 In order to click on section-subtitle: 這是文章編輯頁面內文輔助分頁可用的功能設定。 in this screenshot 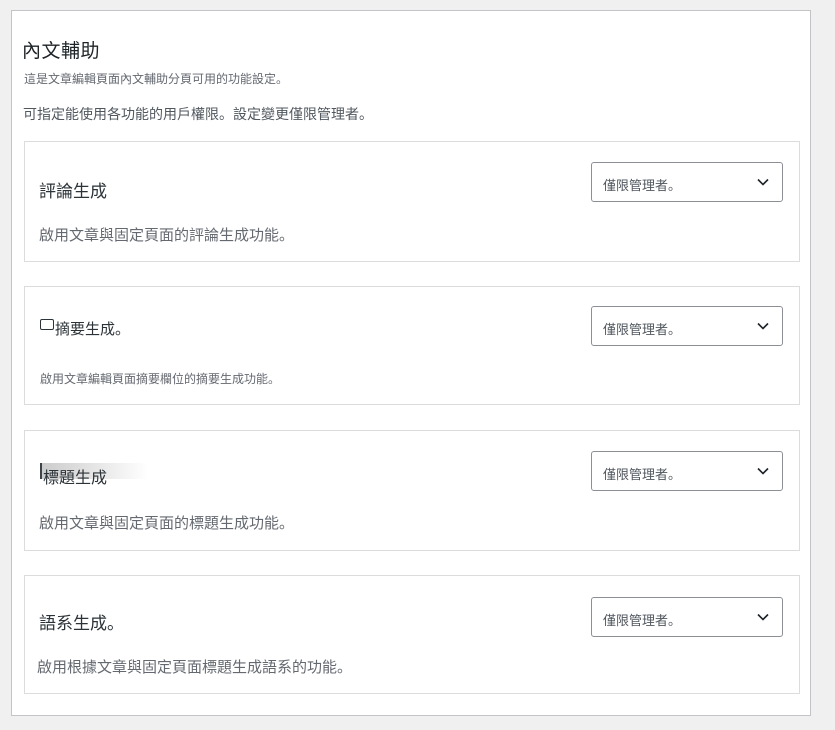, I will do `click(156, 79)`.